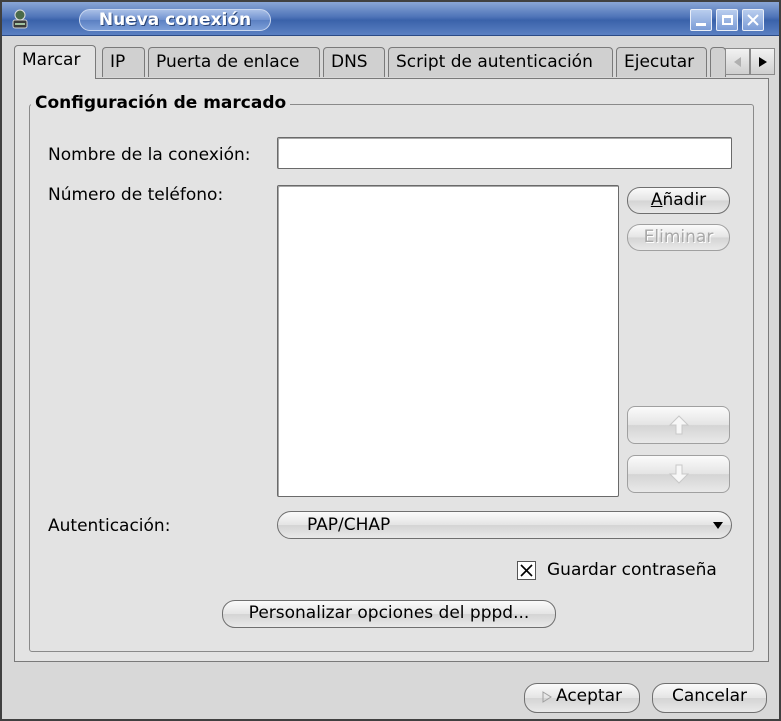  I want to click on group-title: Configuración de marcado, so click(161, 103).